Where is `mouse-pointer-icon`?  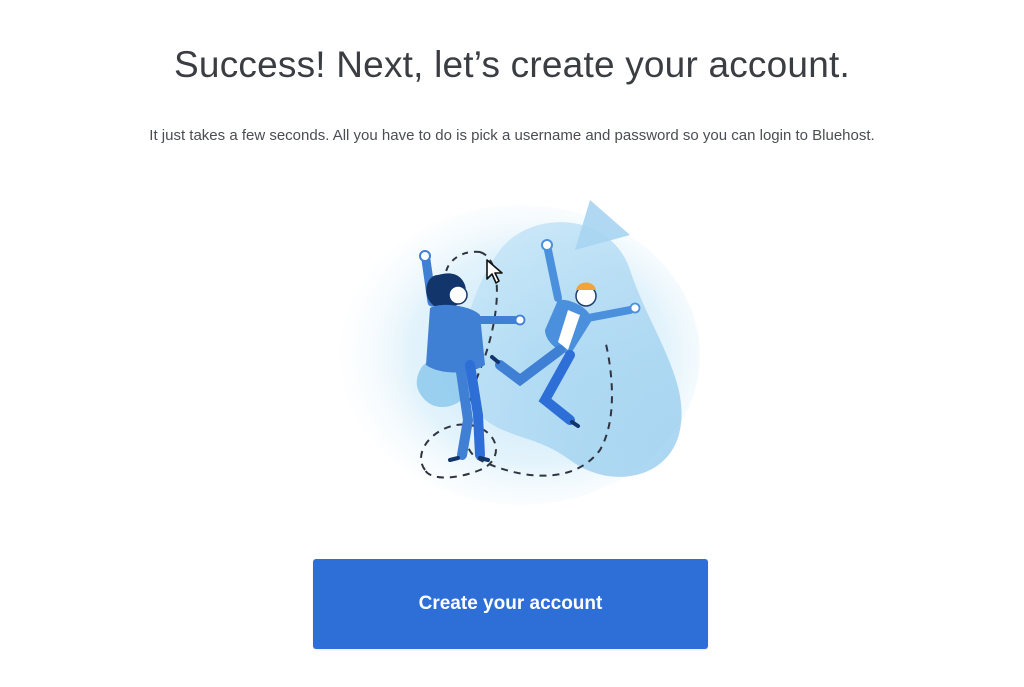 mouse-pointer-icon is located at coordinates (494, 271).